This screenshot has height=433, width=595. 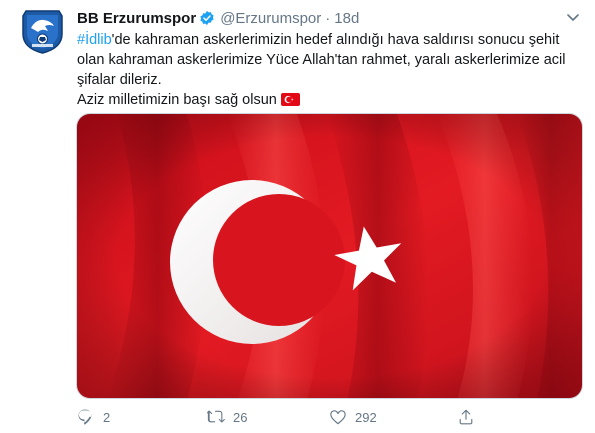 I want to click on tweet-line-4: Aziz milletimizin başı sağ olsun, so click(x=177, y=100).